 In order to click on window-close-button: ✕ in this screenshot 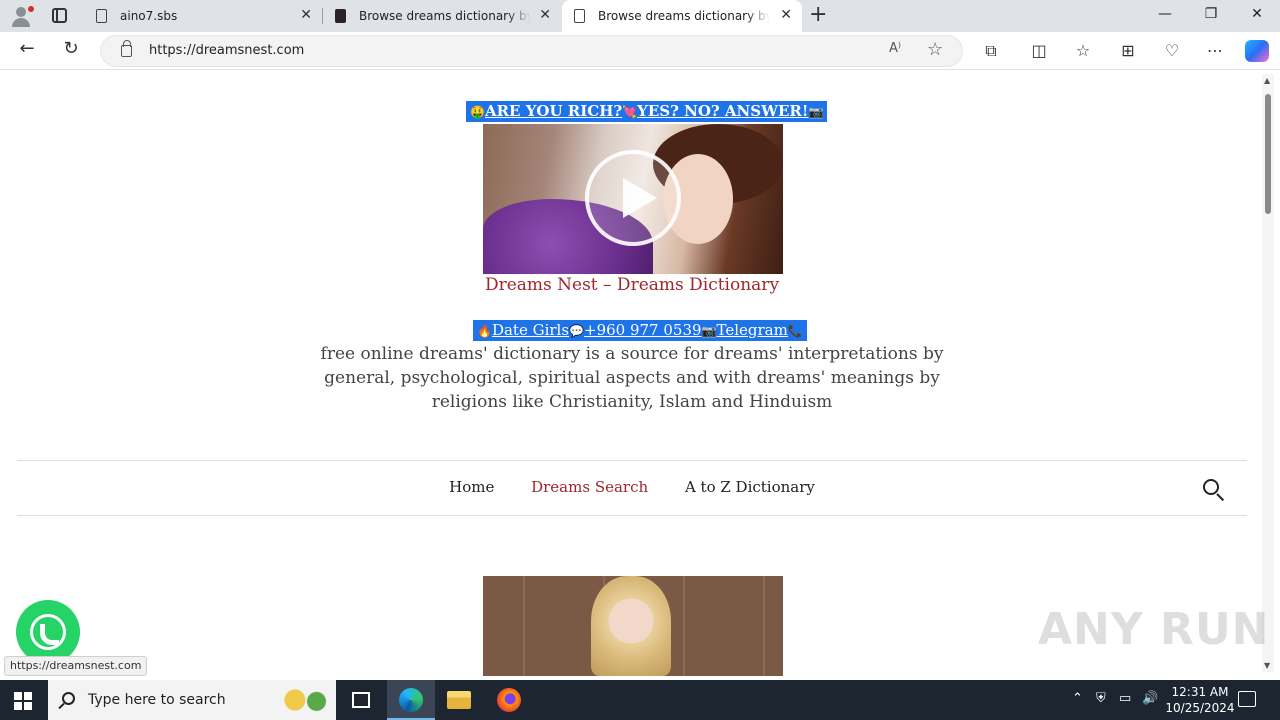, I will do `click(1257, 14)`.